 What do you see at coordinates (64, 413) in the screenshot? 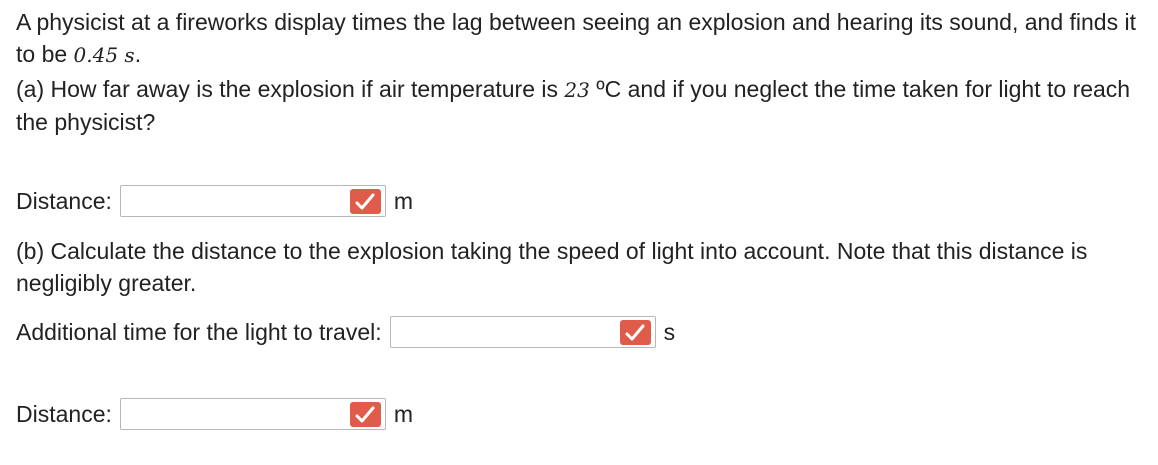
I see `distance-b-label: Distance:` at bounding box center [64, 413].